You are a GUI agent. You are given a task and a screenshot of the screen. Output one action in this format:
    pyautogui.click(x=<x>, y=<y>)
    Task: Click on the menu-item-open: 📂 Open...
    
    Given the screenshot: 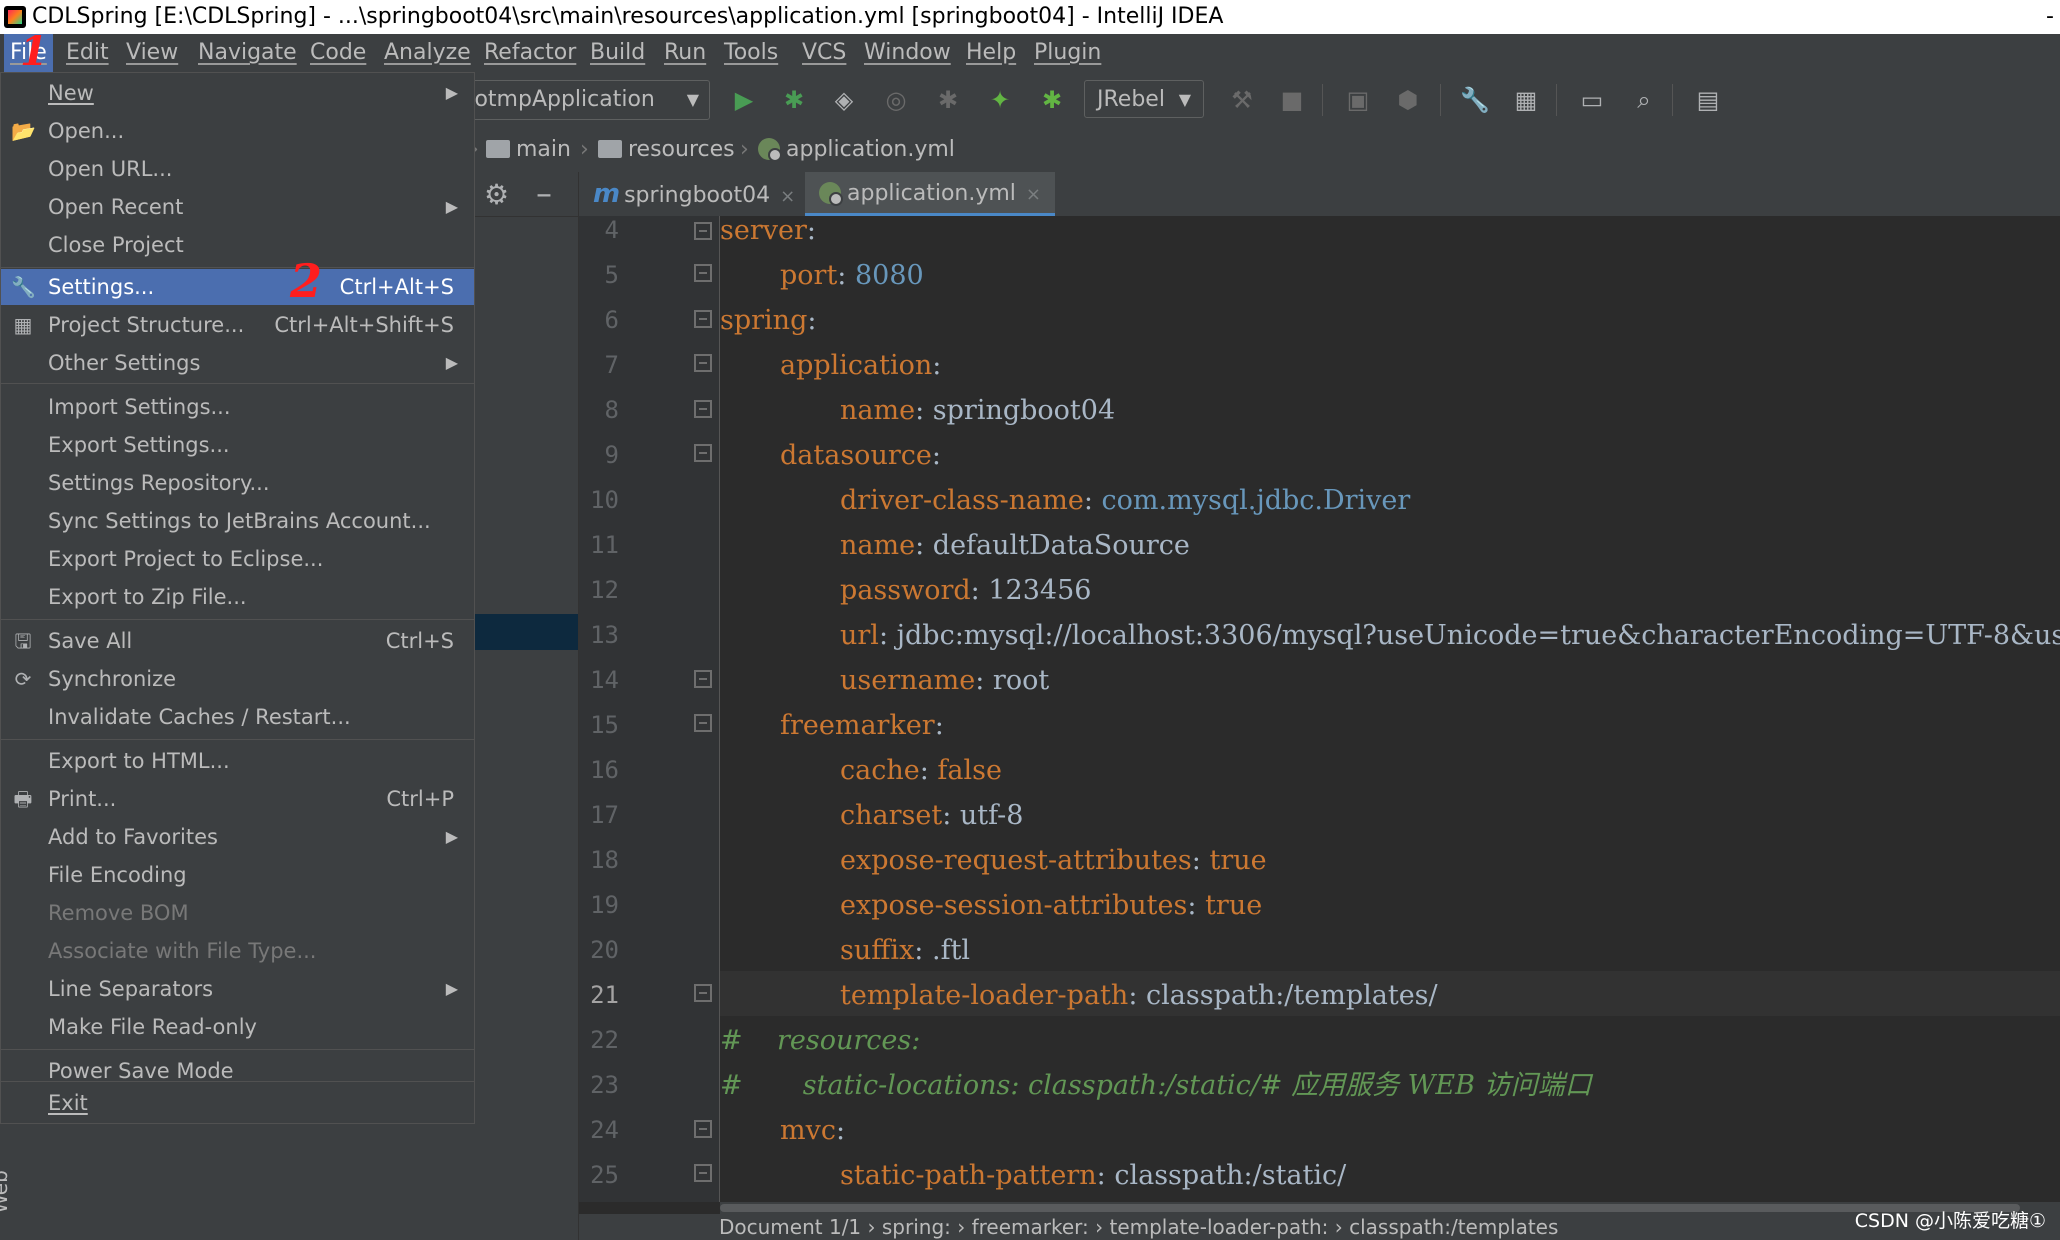 What is the action you would take?
    pyautogui.click(x=237, y=131)
    